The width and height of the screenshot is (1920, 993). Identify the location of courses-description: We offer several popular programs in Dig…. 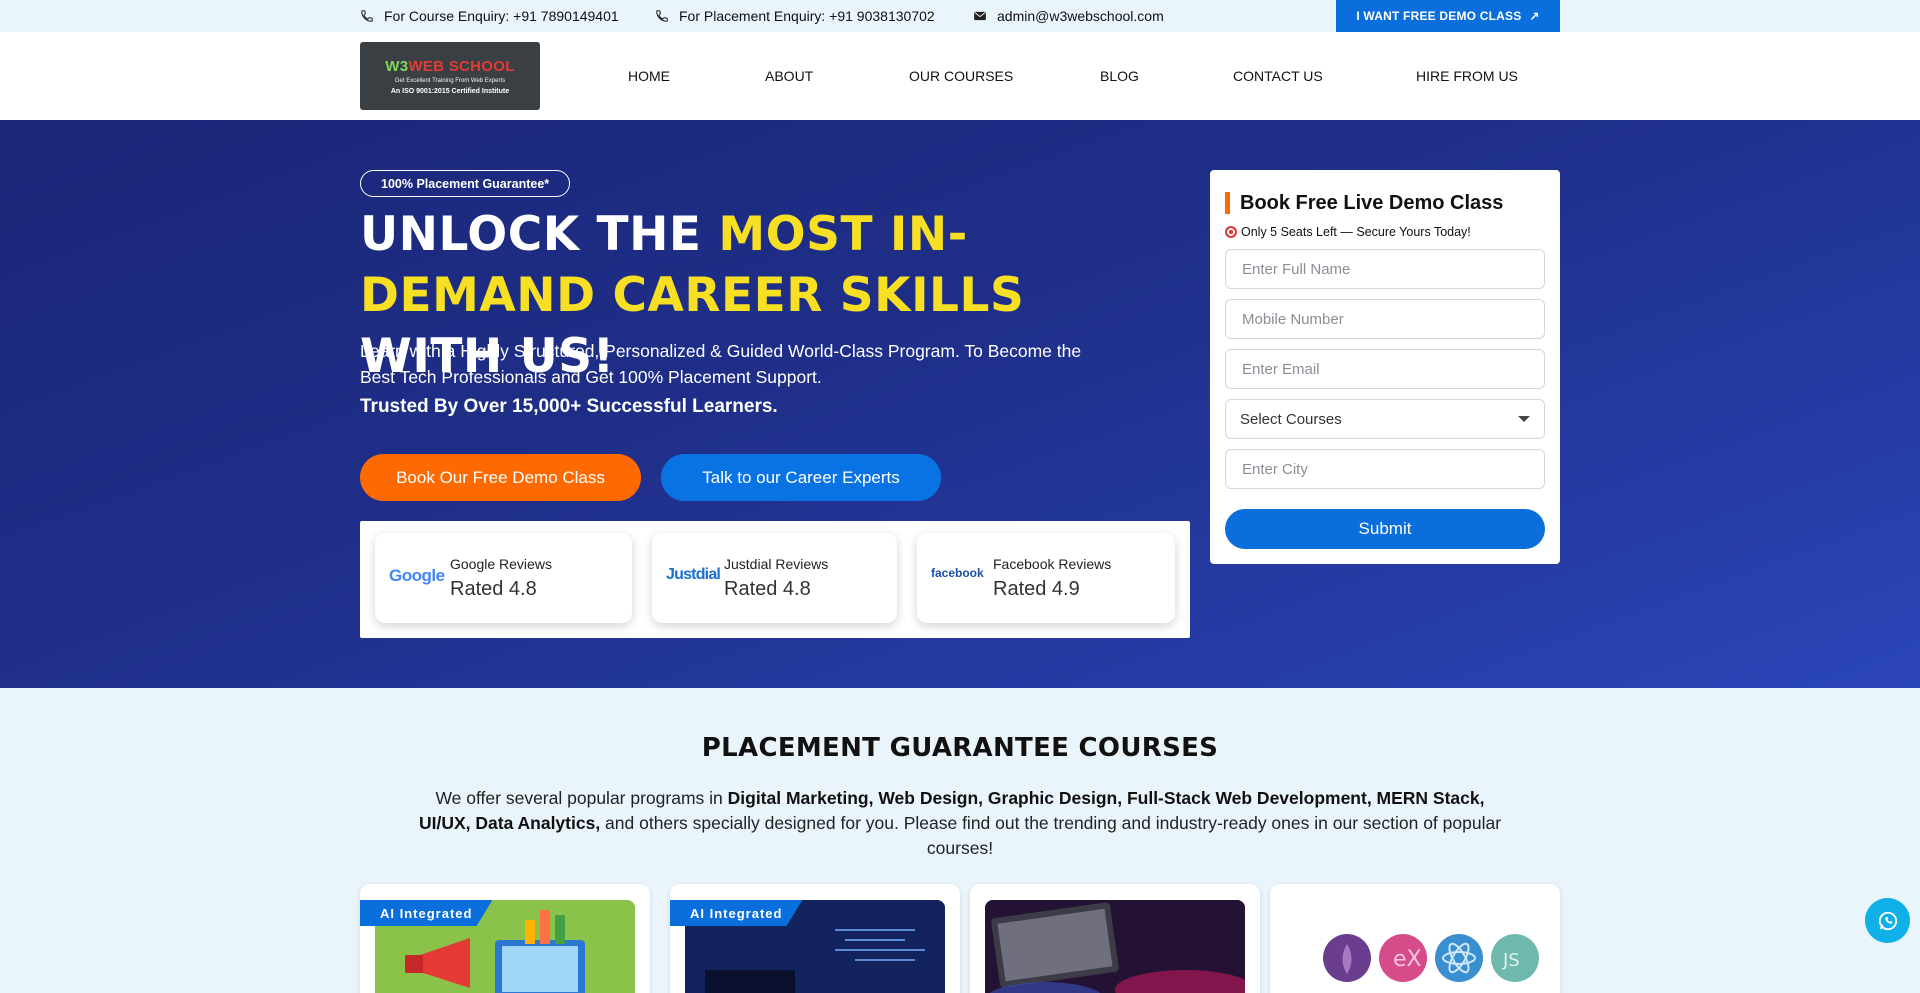
(960, 823).